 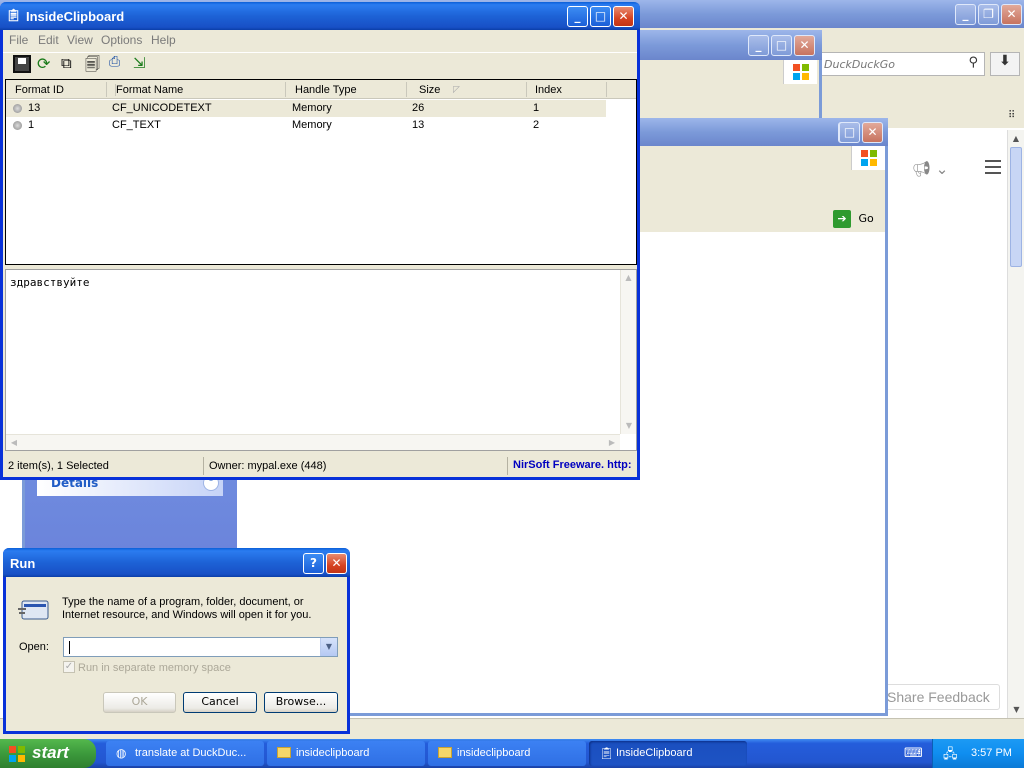 I want to click on browser-search-box: DuckDuckGo ⚲, so click(x=900, y=64).